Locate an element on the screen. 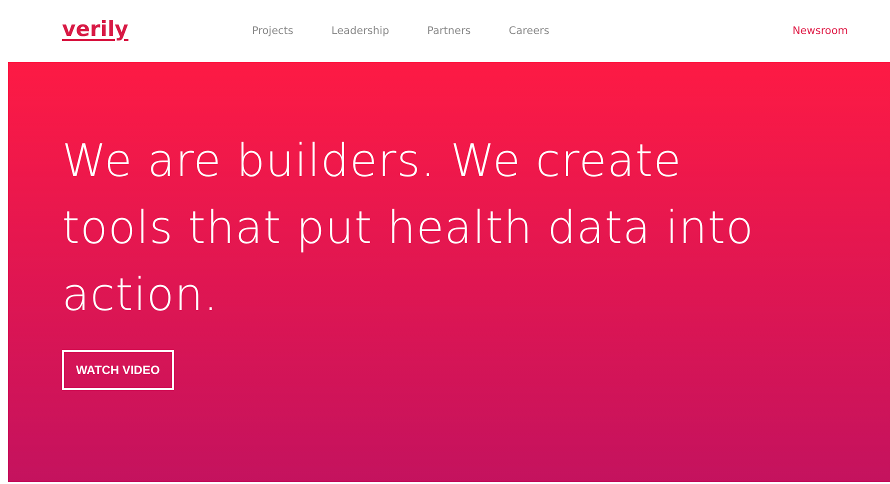 Image resolution: width=890 pixels, height=484 pixels. nav-link: Newsroom is located at coordinates (820, 31).